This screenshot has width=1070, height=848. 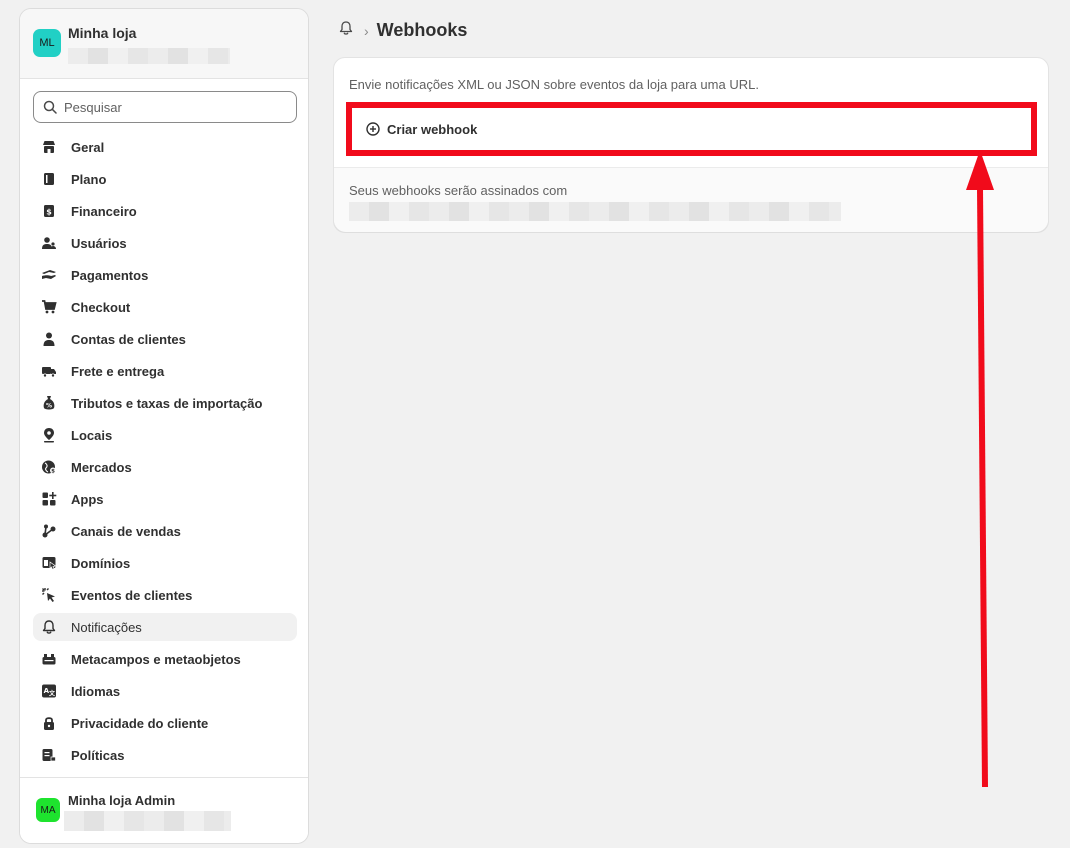 I want to click on sidebar-item-eventos-de-clientes: Eventos de clientes, so click(x=165, y=595).